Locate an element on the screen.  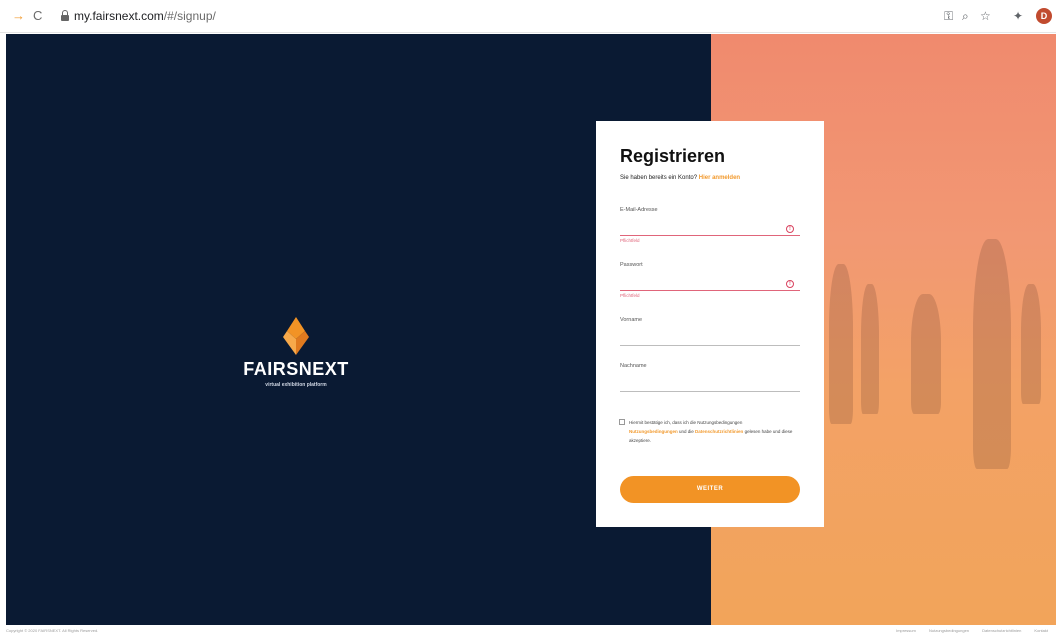
login-prompt-text: Sie haben bereits ein Konto? is located at coordinates (659, 178).